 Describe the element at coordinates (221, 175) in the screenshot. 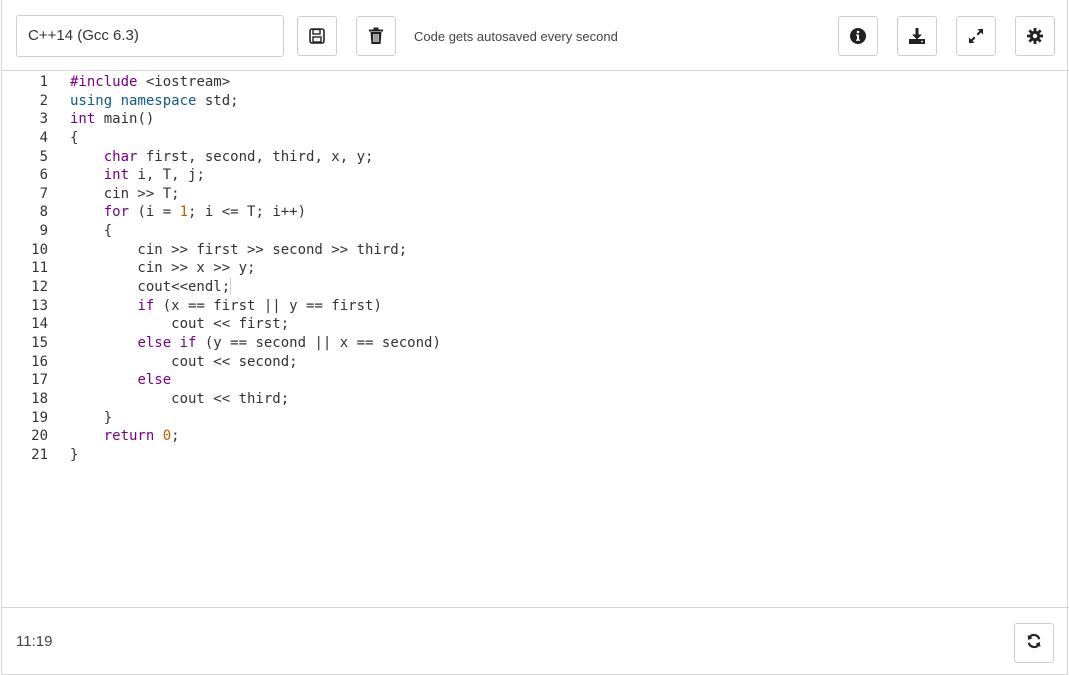

I see `code-line: 6 int i, T, j;` at that location.